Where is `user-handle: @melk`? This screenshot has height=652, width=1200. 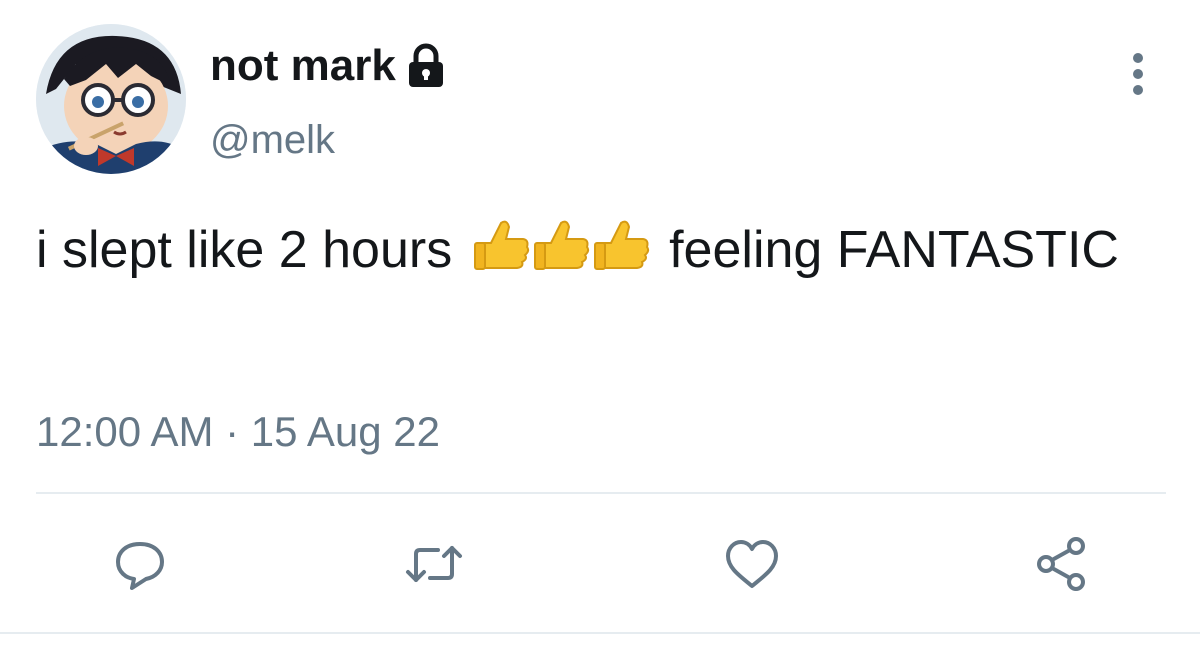 user-handle: @melk is located at coordinates (272, 140).